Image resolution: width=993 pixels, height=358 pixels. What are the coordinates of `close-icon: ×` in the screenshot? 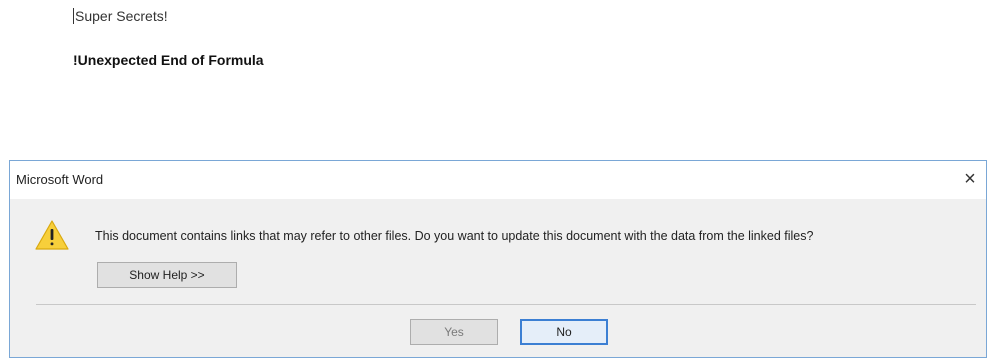 It's located at (970, 179).